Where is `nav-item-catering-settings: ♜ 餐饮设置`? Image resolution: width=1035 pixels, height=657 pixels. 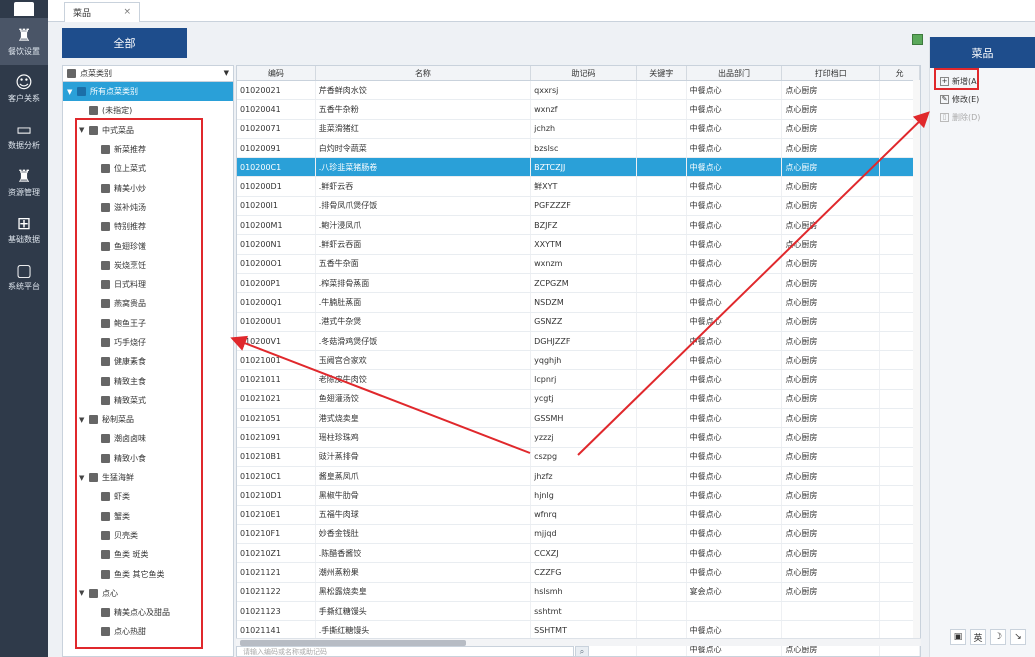 nav-item-catering-settings: ♜ 餐饮设置 is located at coordinates (24, 41).